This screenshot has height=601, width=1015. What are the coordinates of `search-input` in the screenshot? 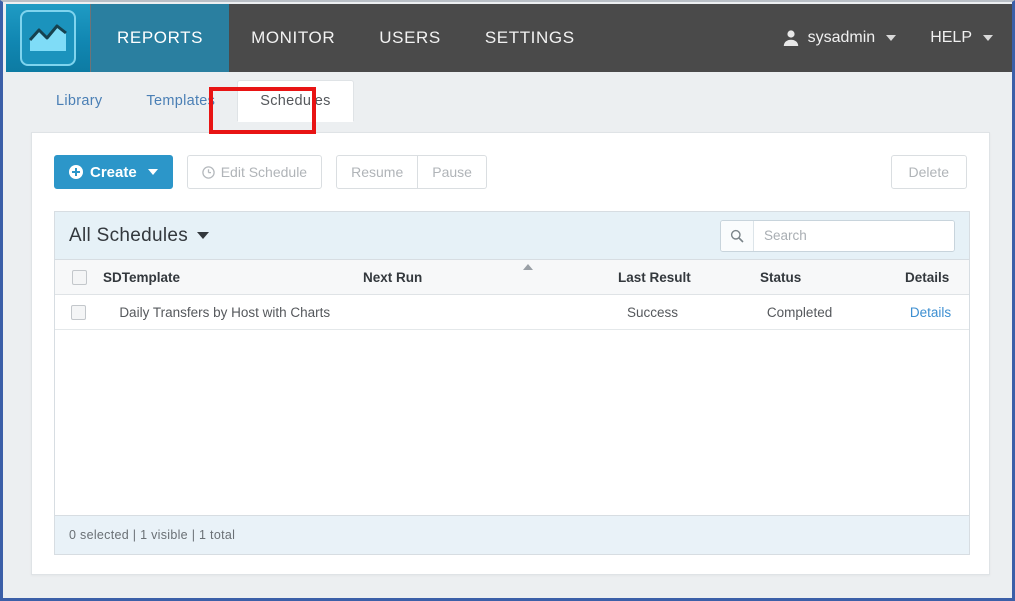 It's located at (854, 235).